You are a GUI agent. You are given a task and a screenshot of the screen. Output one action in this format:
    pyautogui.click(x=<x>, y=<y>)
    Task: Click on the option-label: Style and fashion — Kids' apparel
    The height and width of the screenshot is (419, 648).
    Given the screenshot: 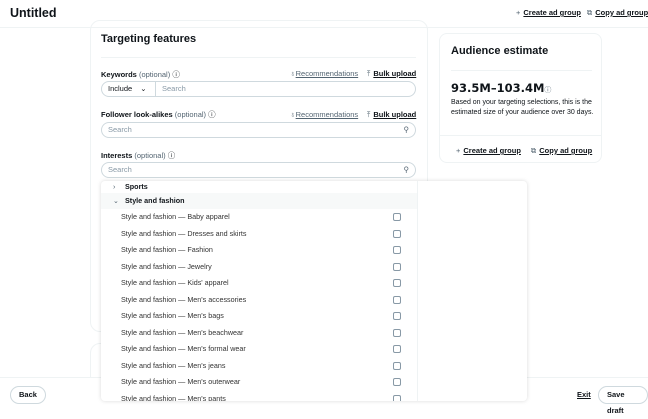 What is the action you would take?
    pyautogui.click(x=175, y=282)
    